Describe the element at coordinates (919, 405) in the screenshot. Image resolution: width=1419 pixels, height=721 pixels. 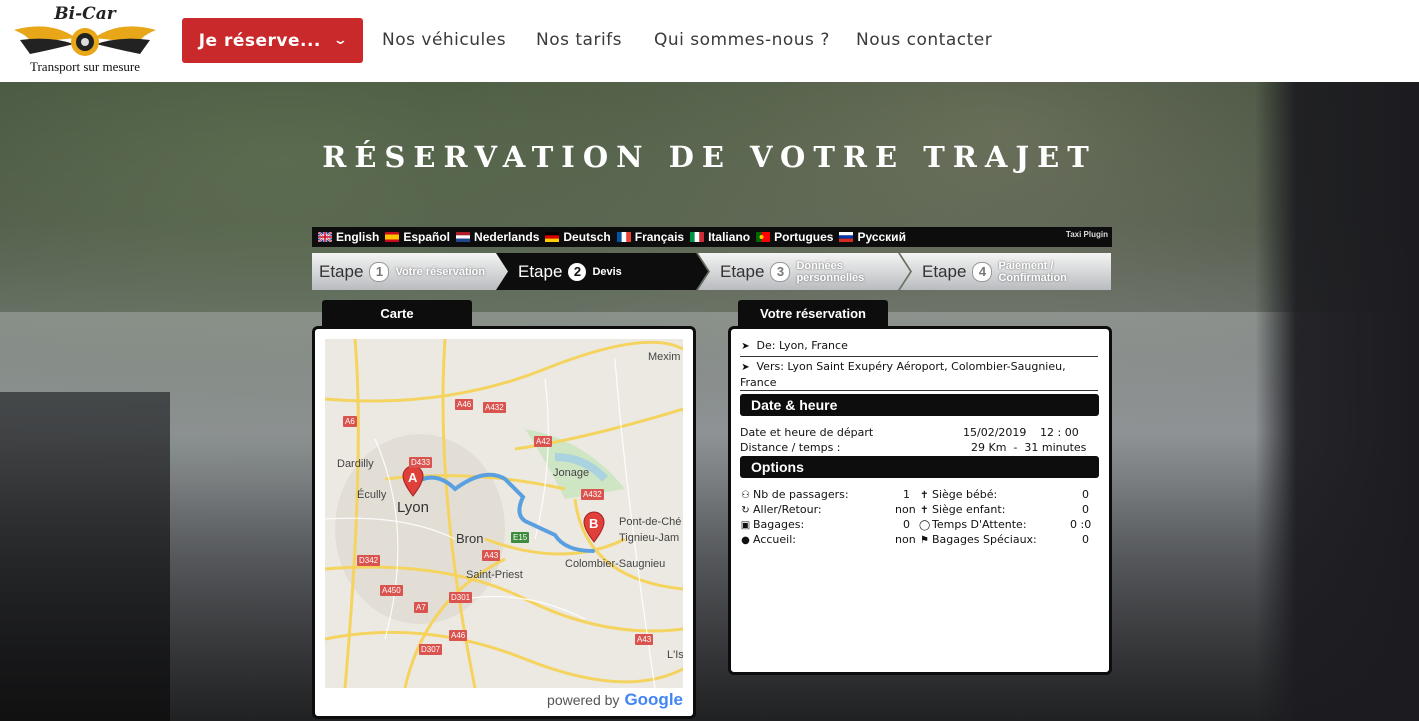
I see `date-section-header: Date & heure` at that location.